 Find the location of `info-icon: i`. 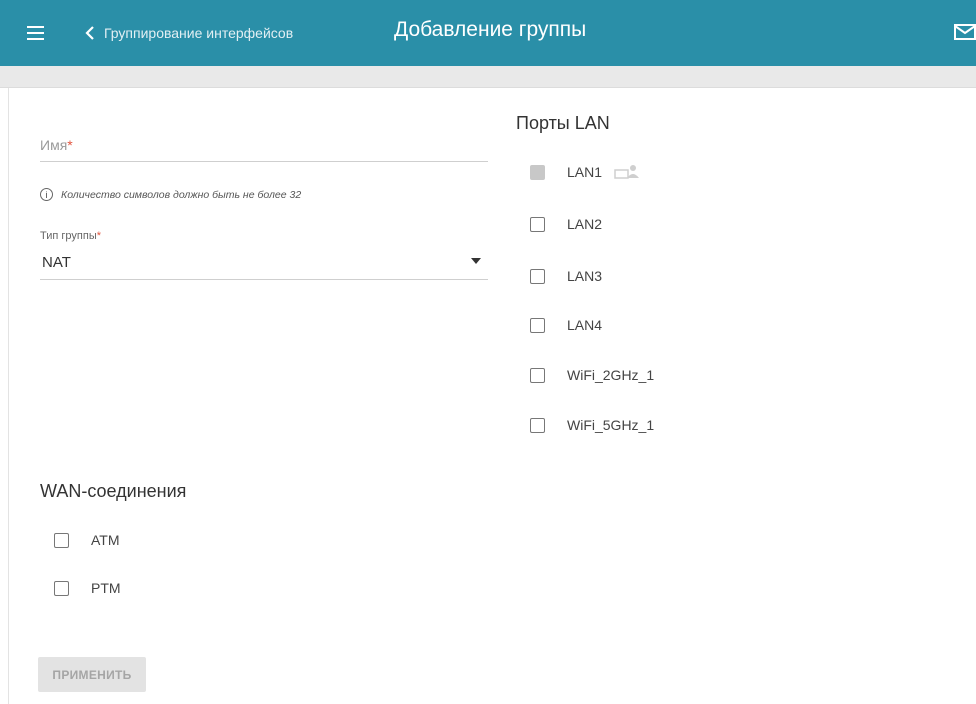

info-icon: i is located at coordinates (46, 194).